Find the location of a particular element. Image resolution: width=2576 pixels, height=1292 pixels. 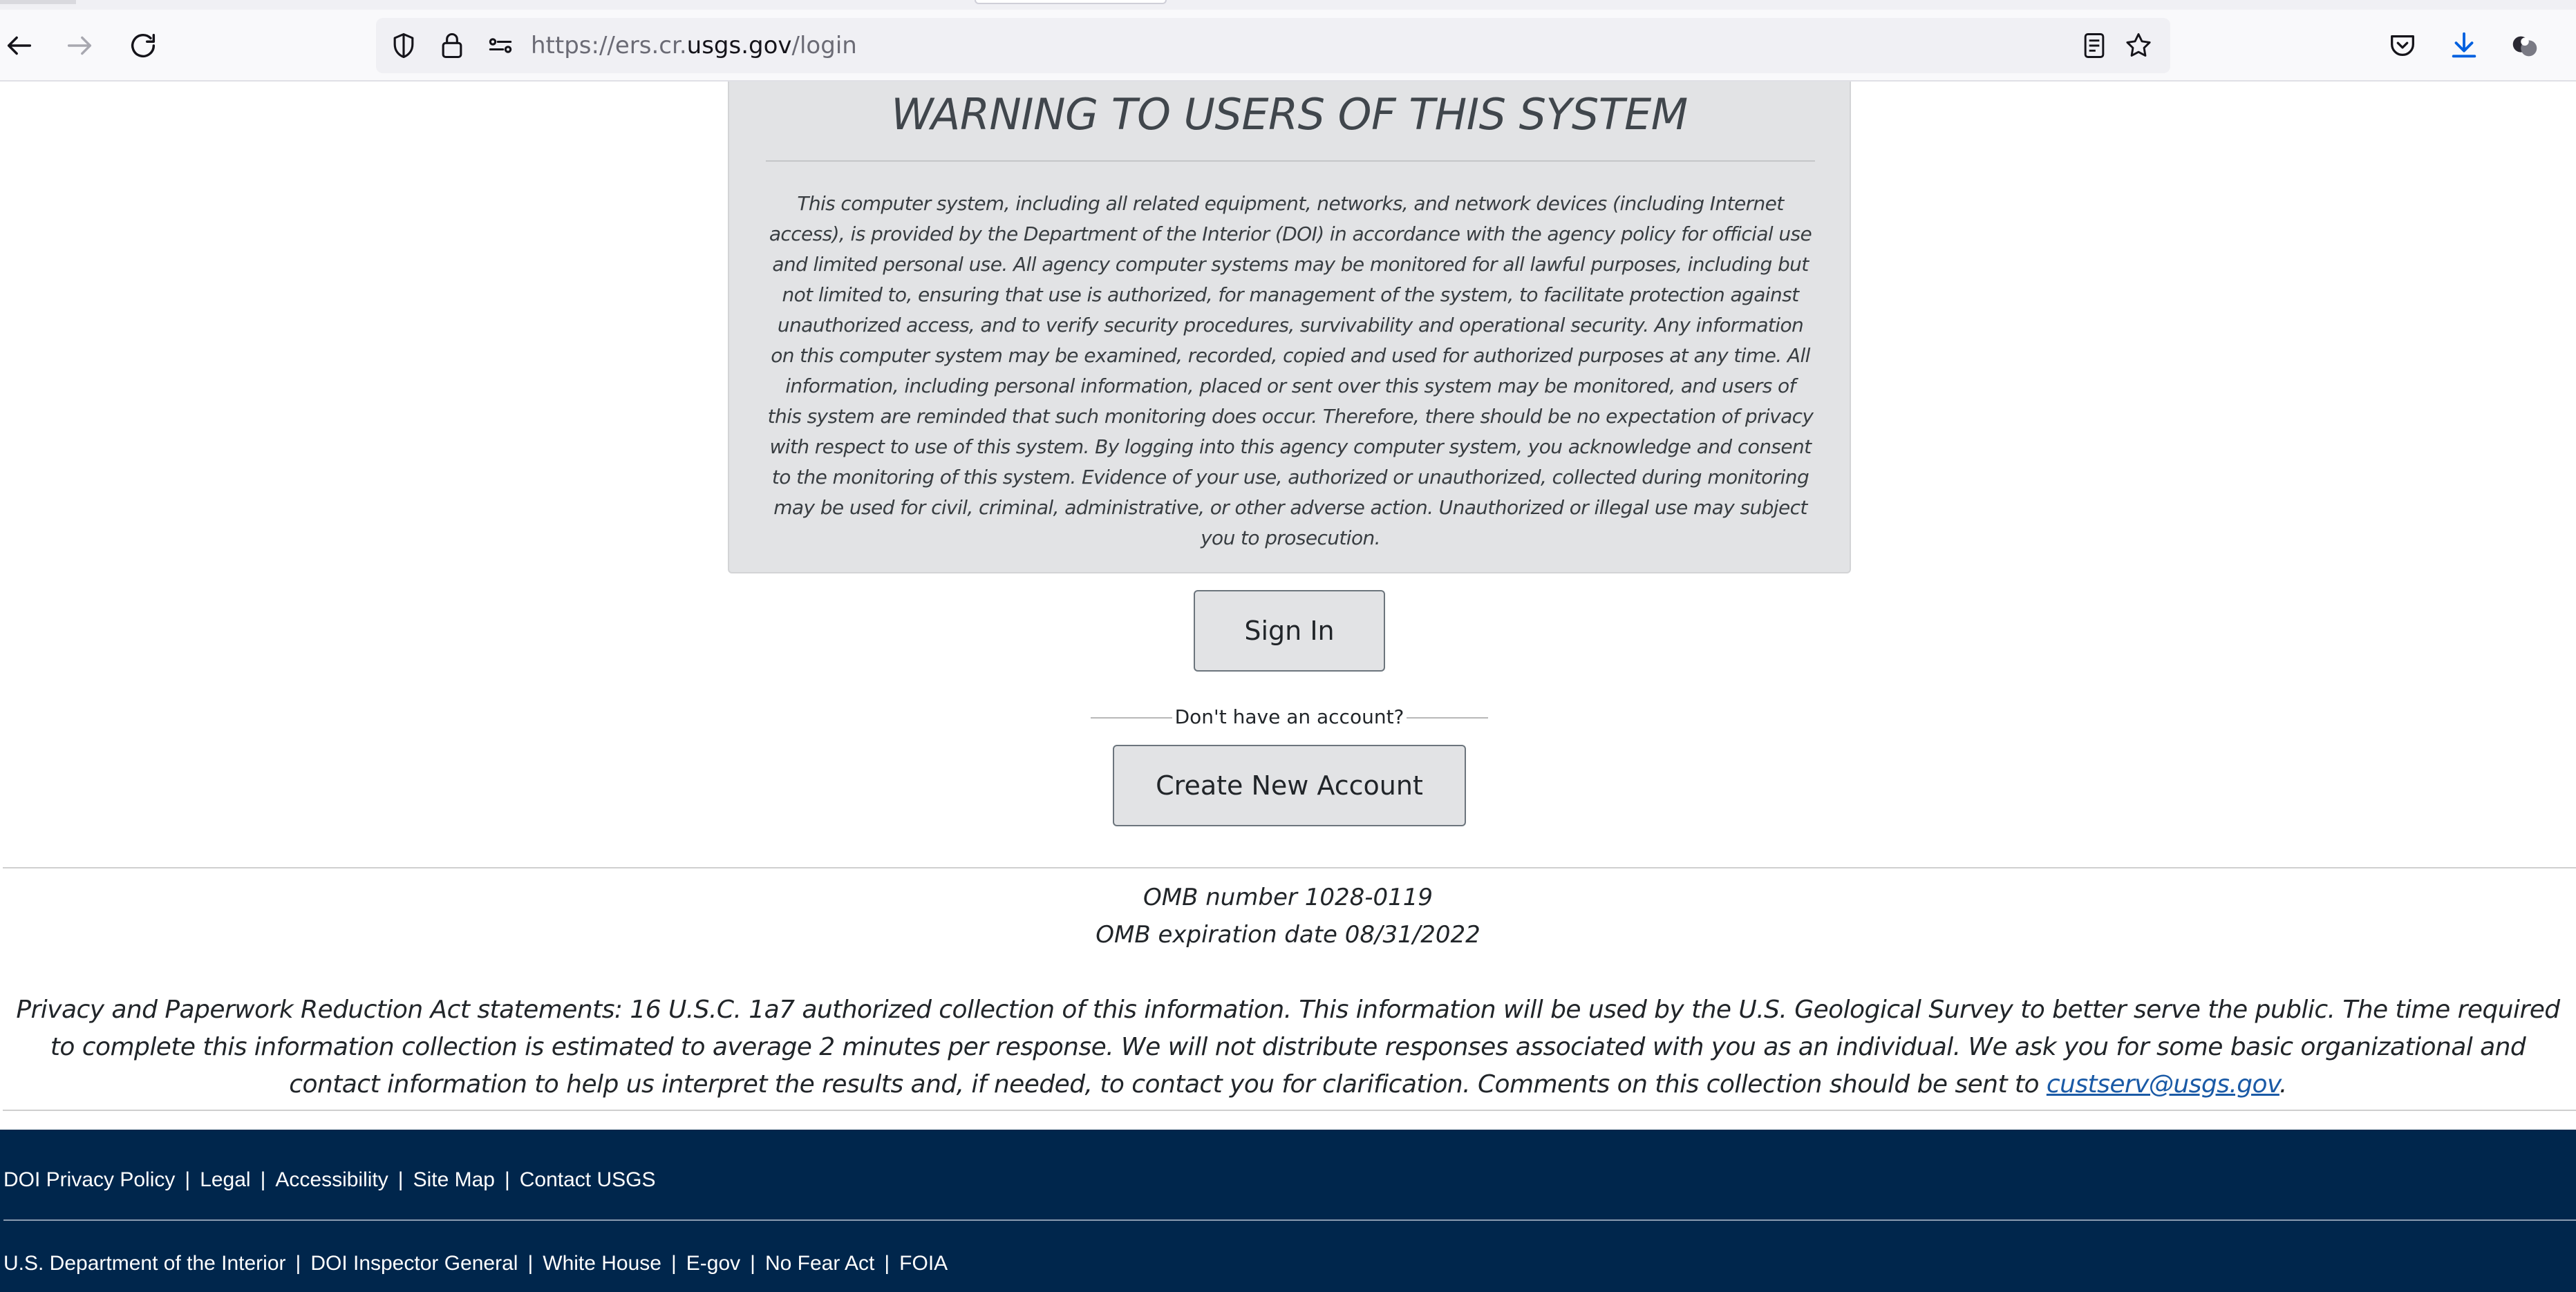

section-divider is located at coordinates (1289, 867).